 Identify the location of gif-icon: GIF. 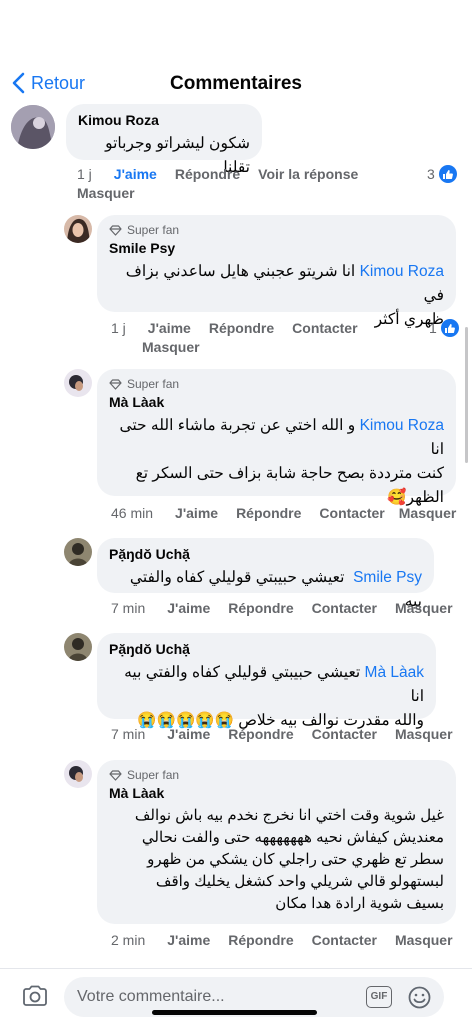
(379, 997).